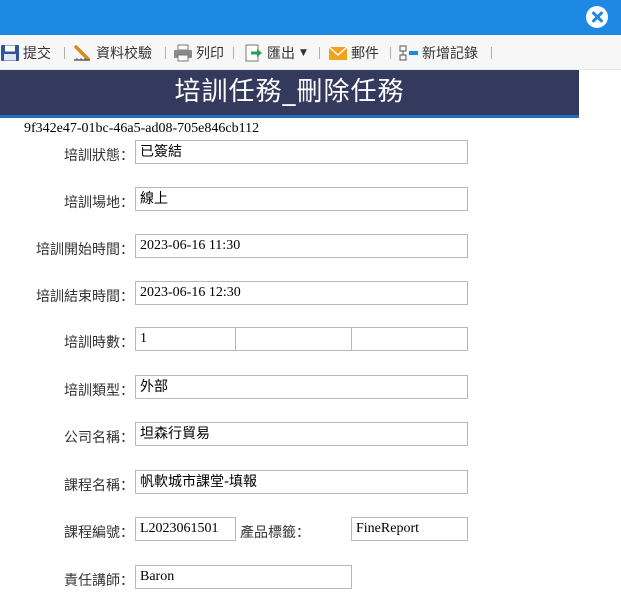  I want to click on hours-field: 1, so click(185, 339).